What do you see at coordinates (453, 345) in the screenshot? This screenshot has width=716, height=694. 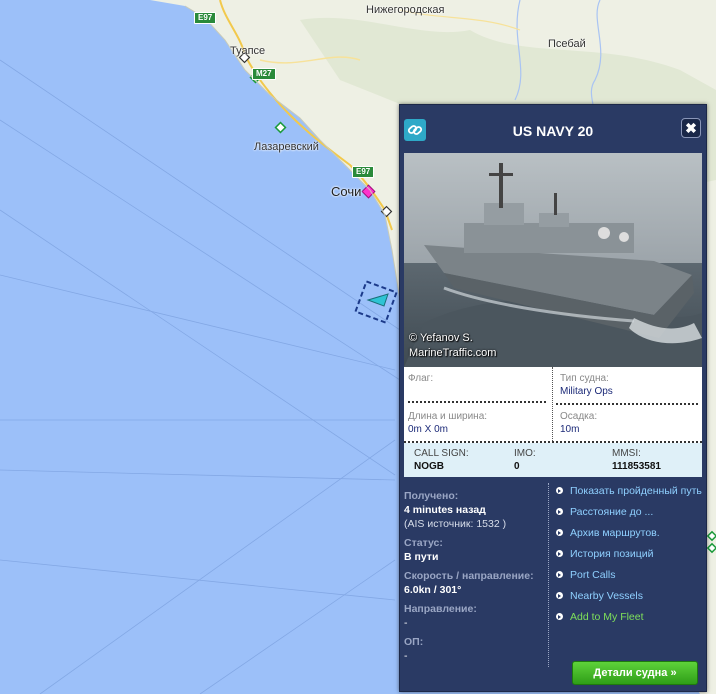 I see `photo-credit: © Yefanov S. MarineTraffic.com` at bounding box center [453, 345].